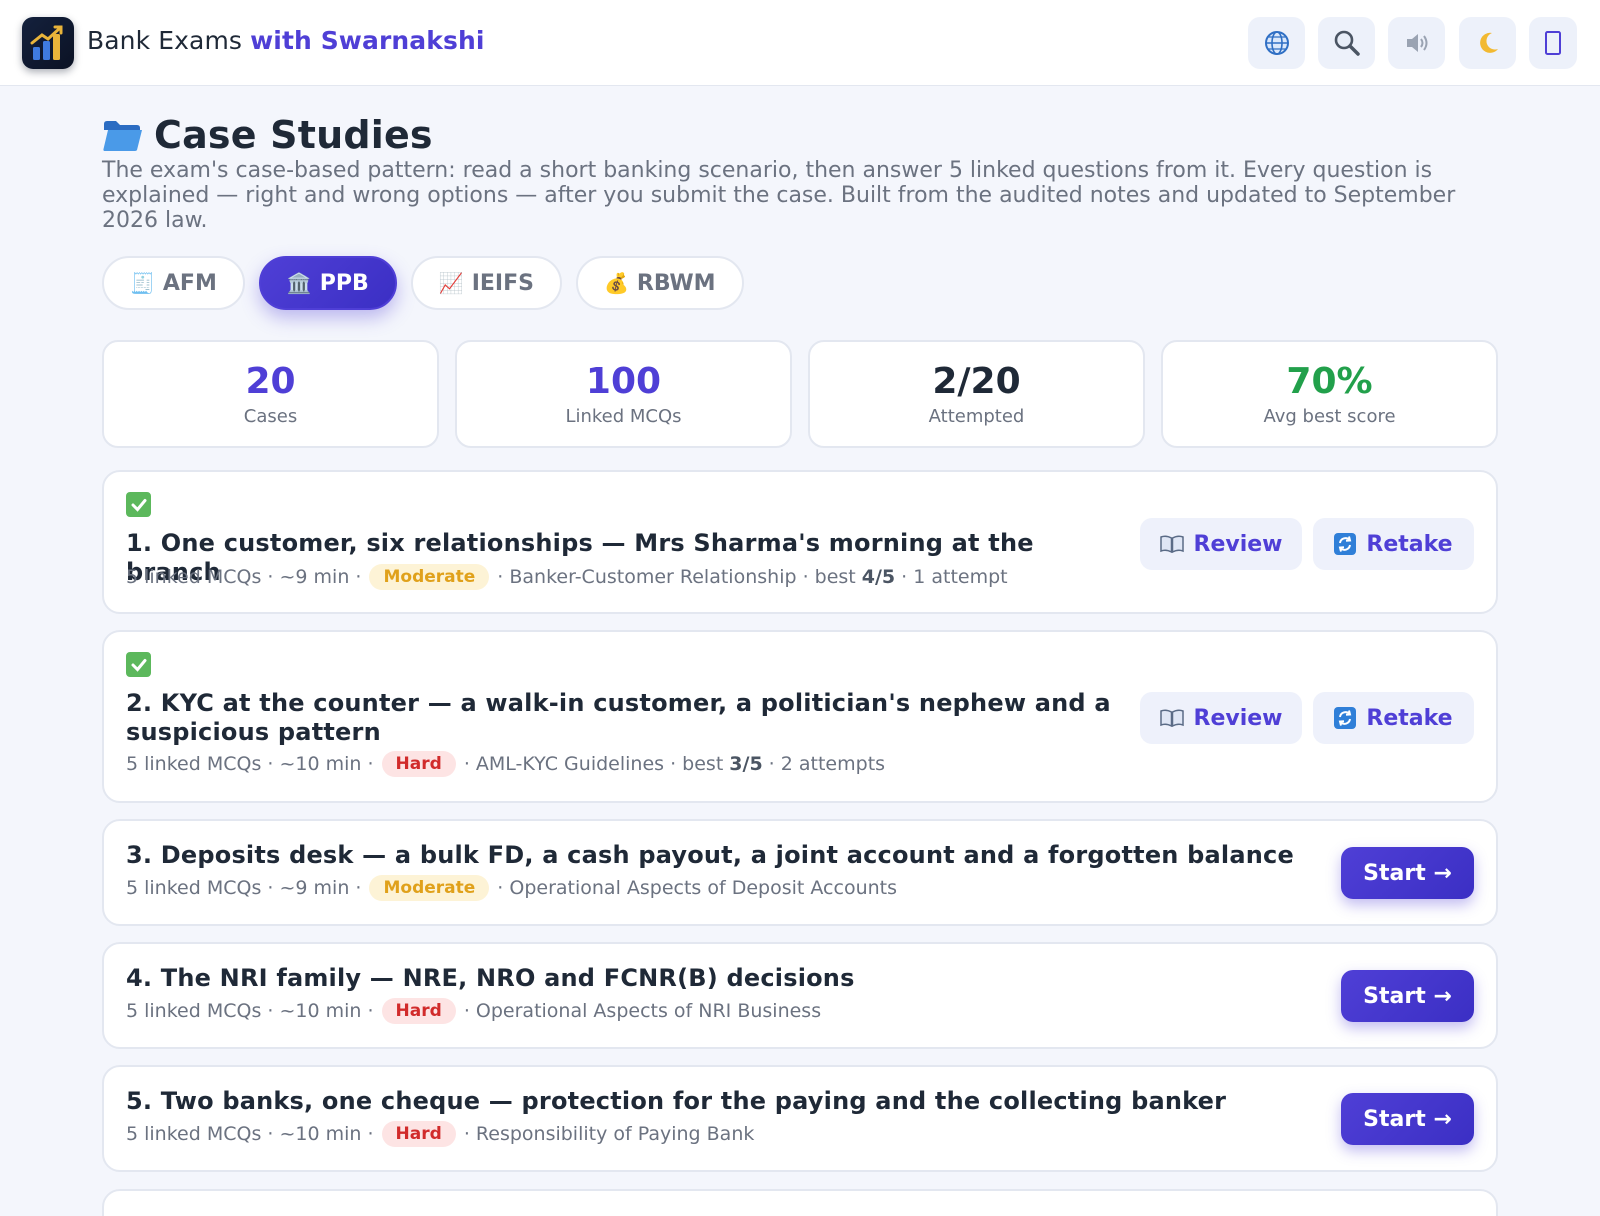  I want to click on tab-afm: 🧾 AFM, so click(173, 283).